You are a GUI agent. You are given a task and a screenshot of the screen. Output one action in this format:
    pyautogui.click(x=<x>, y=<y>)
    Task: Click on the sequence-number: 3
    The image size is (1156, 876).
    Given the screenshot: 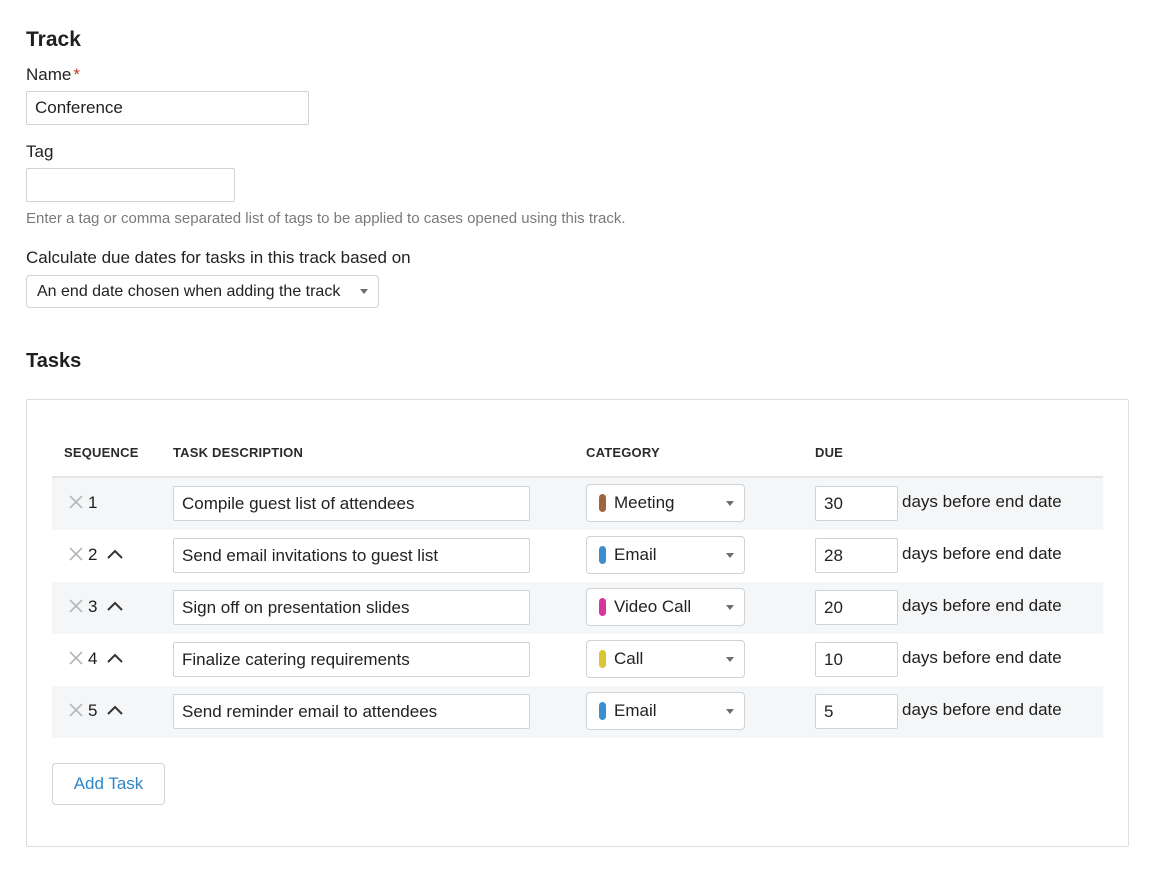 What is the action you would take?
    pyautogui.click(x=93, y=606)
    